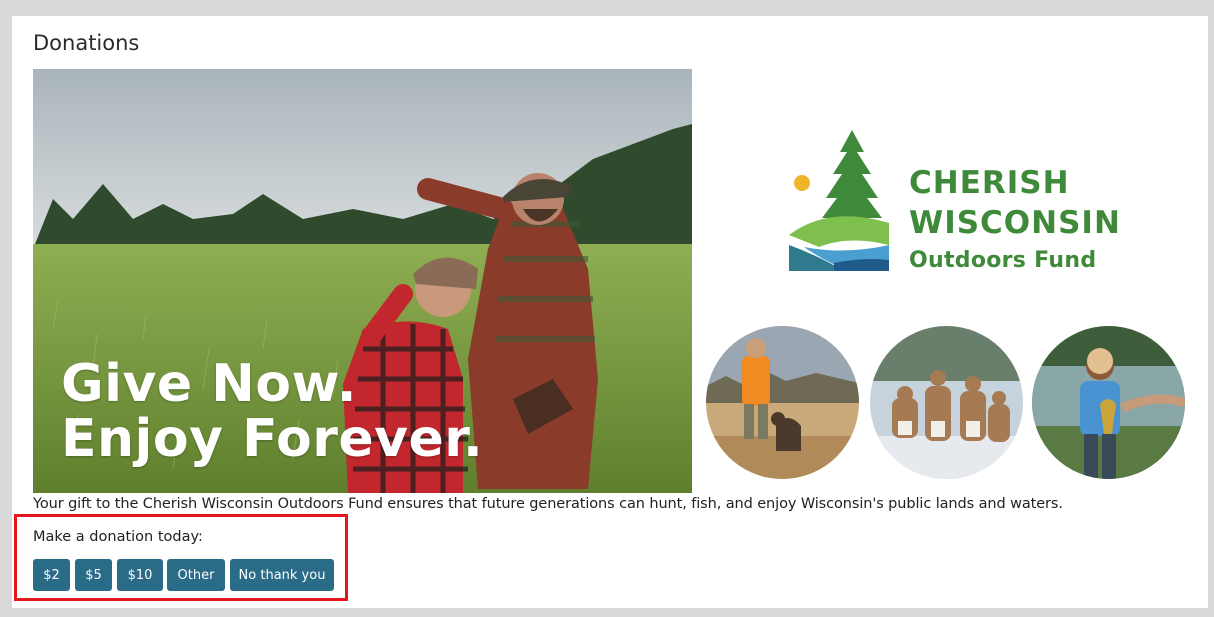 This screenshot has width=1214, height=617. Describe the element at coordinates (282, 575) in the screenshot. I see `no-thank-you-button: No thank you` at that location.